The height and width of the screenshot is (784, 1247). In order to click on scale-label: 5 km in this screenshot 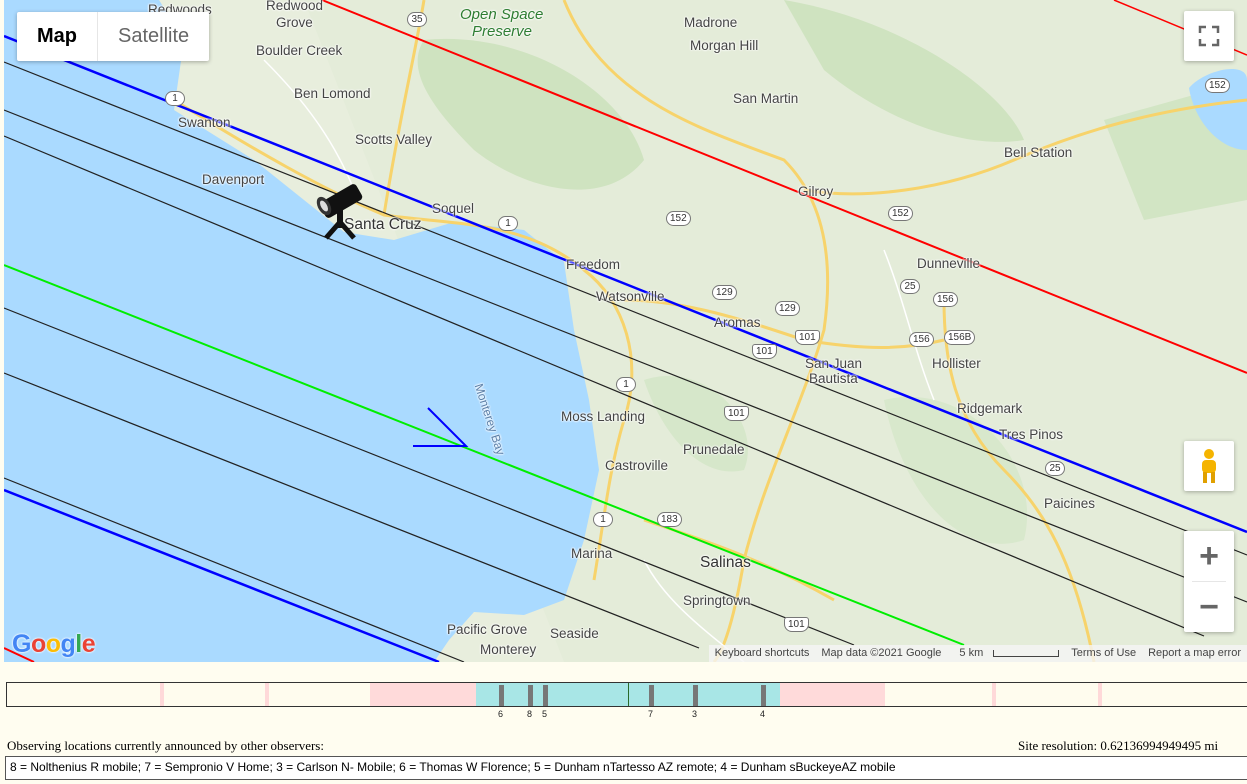, I will do `click(971, 653)`.